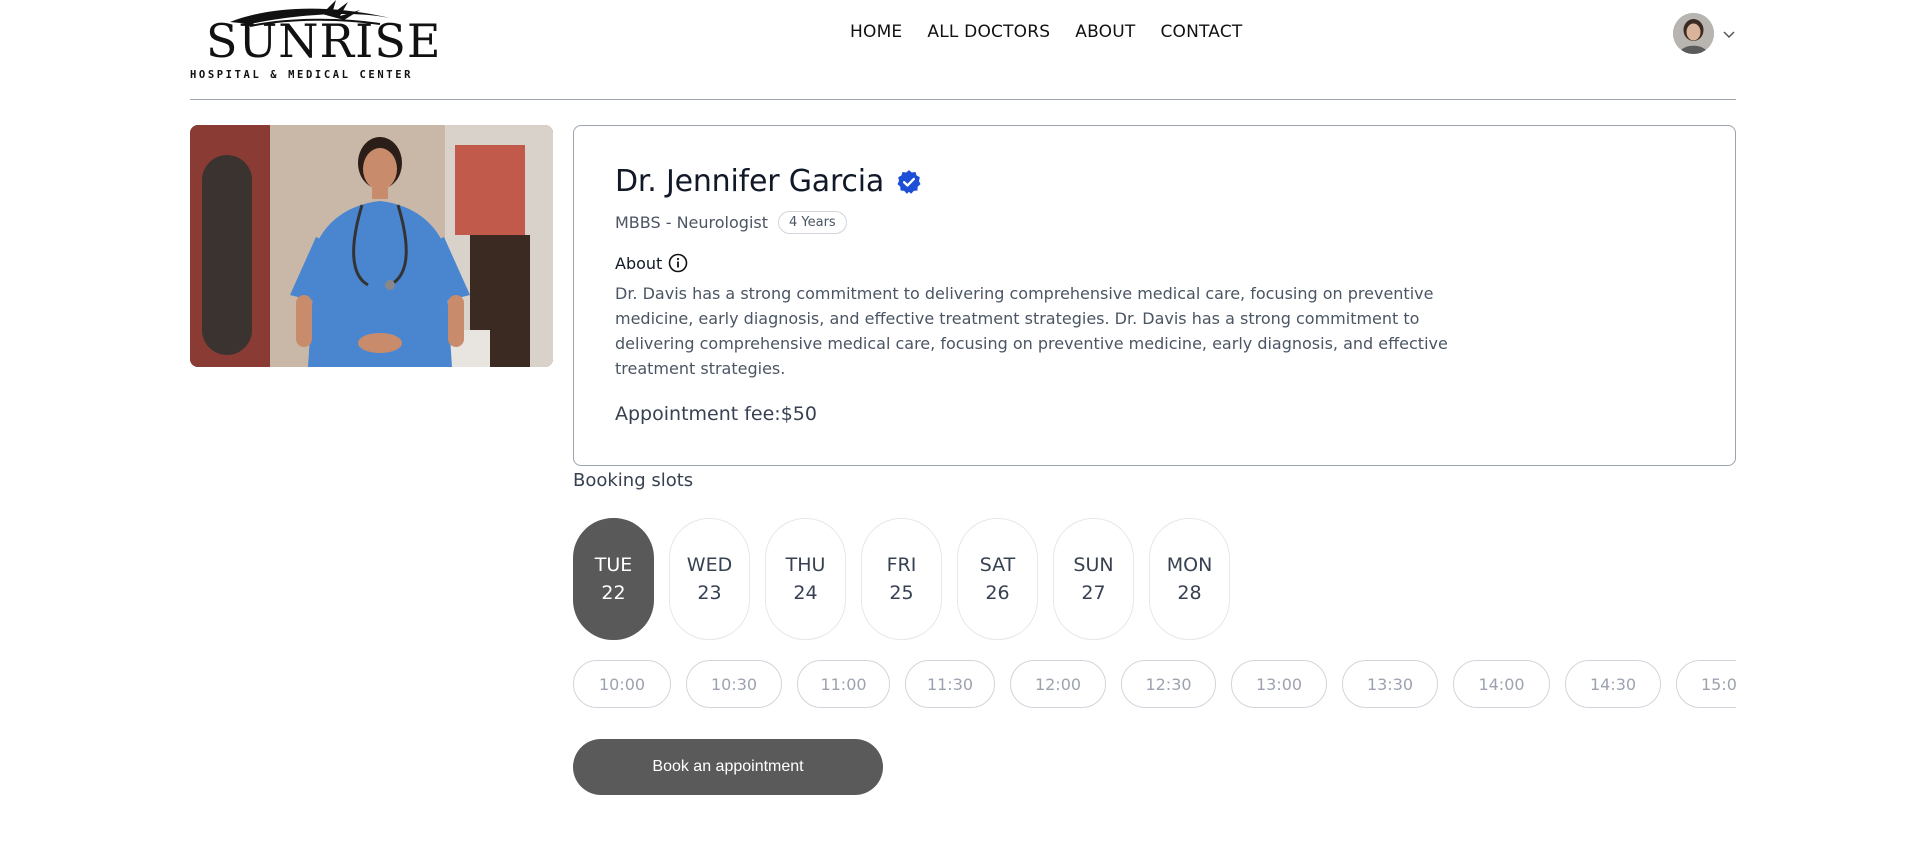  I want to click on day-name: WED, so click(709, 565).